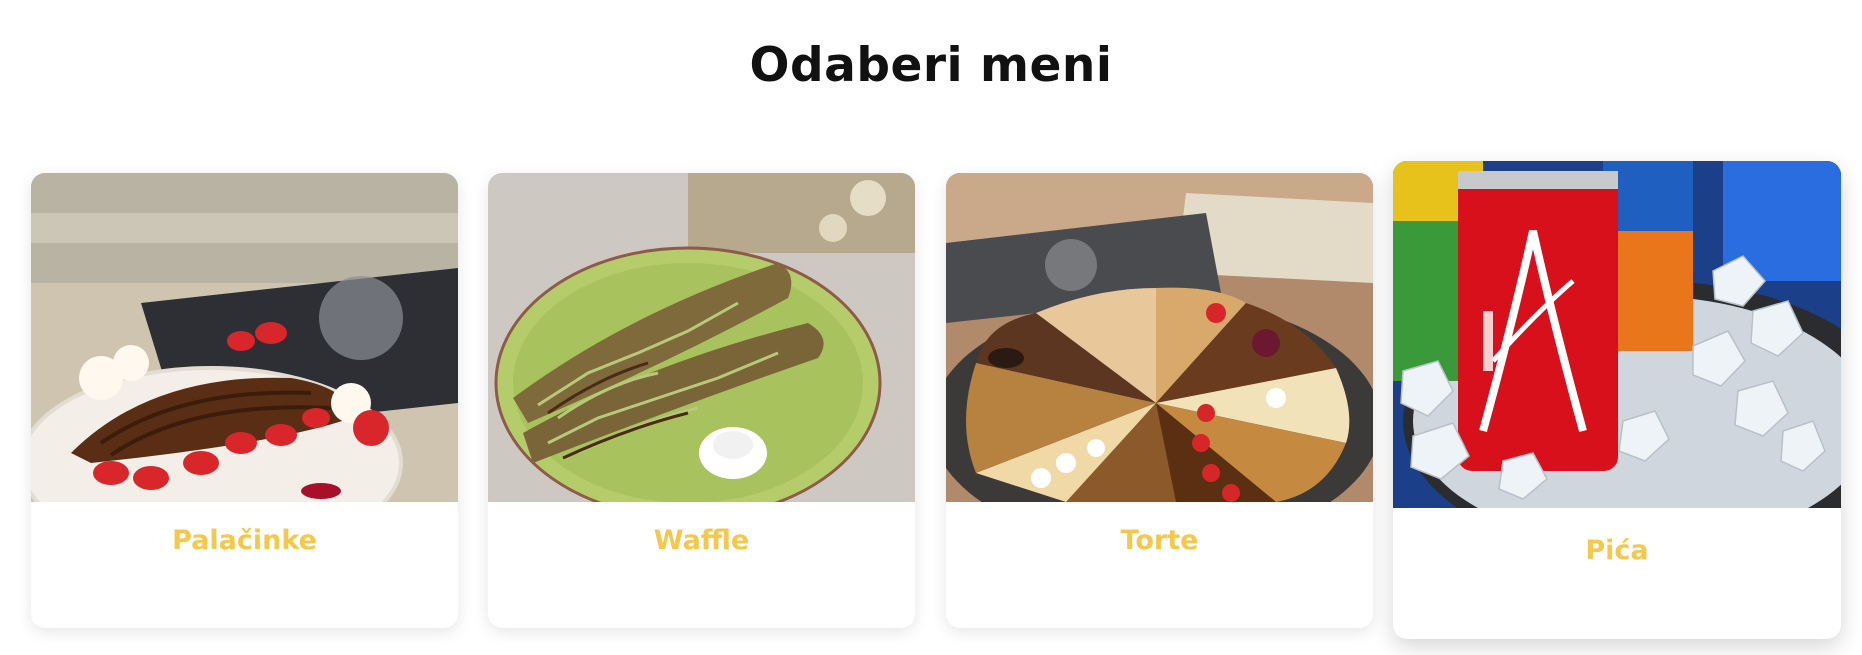  Describe the element at coordinates (931, 65) in the screenshot. I see `page-title: Odaberi meni` at that location.